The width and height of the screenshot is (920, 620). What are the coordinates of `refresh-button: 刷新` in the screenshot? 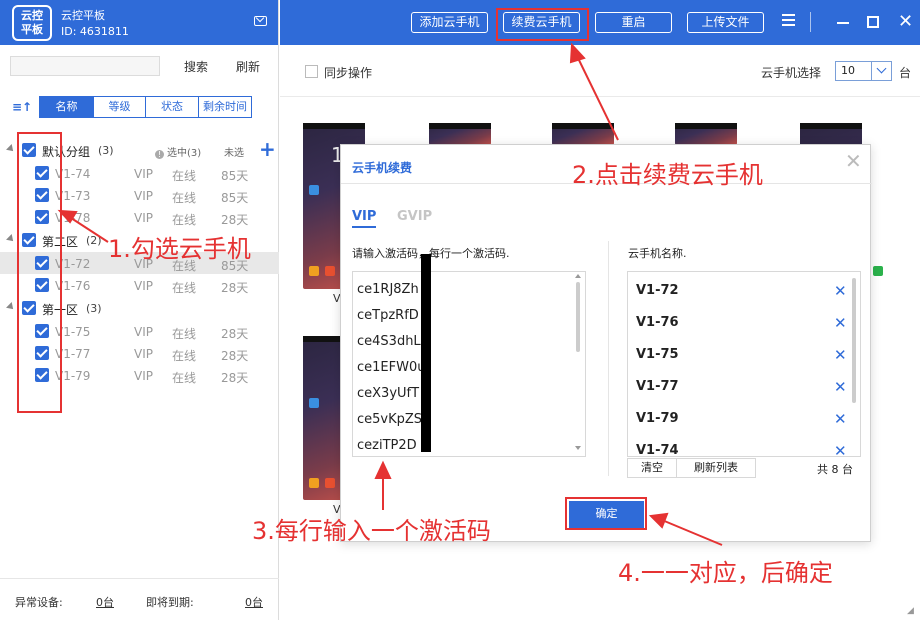 It's located at (248, 66).